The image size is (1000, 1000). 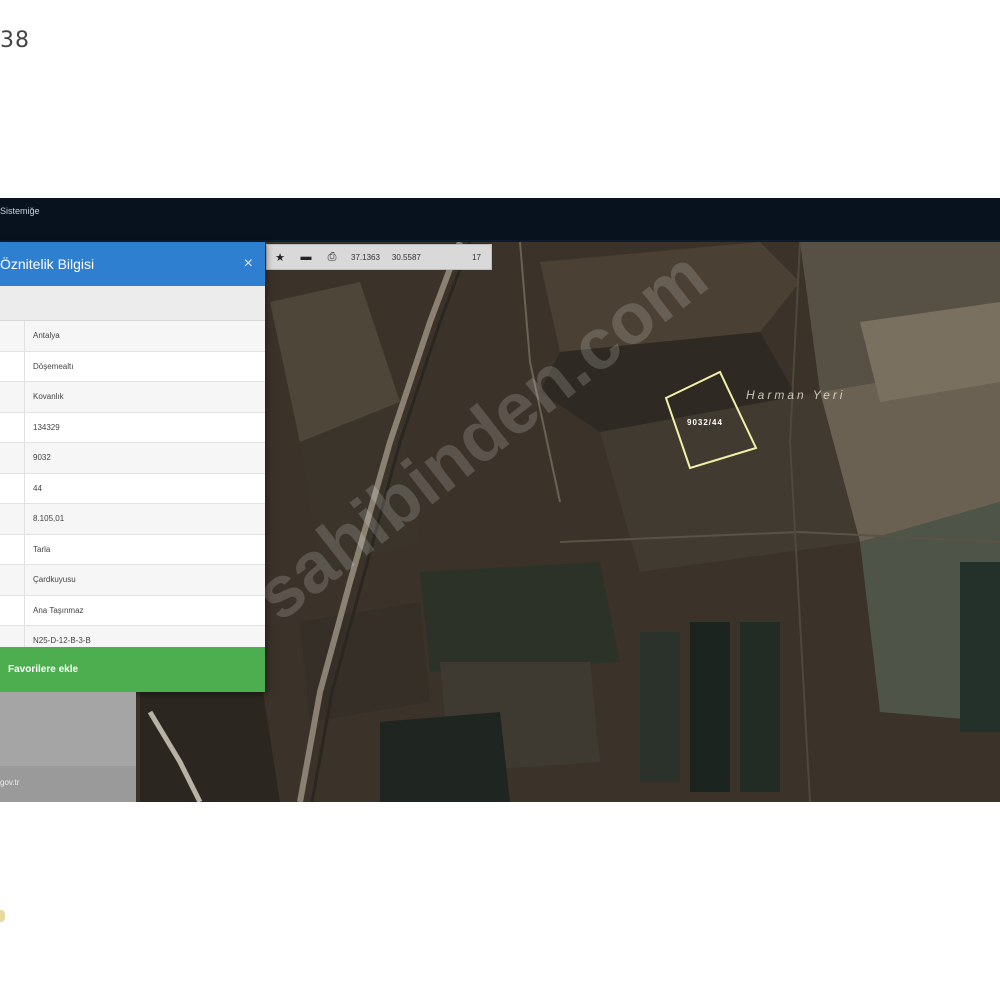 I want to click on attribute-value: Ana Taşınmaz, so click(x=58, y=610).